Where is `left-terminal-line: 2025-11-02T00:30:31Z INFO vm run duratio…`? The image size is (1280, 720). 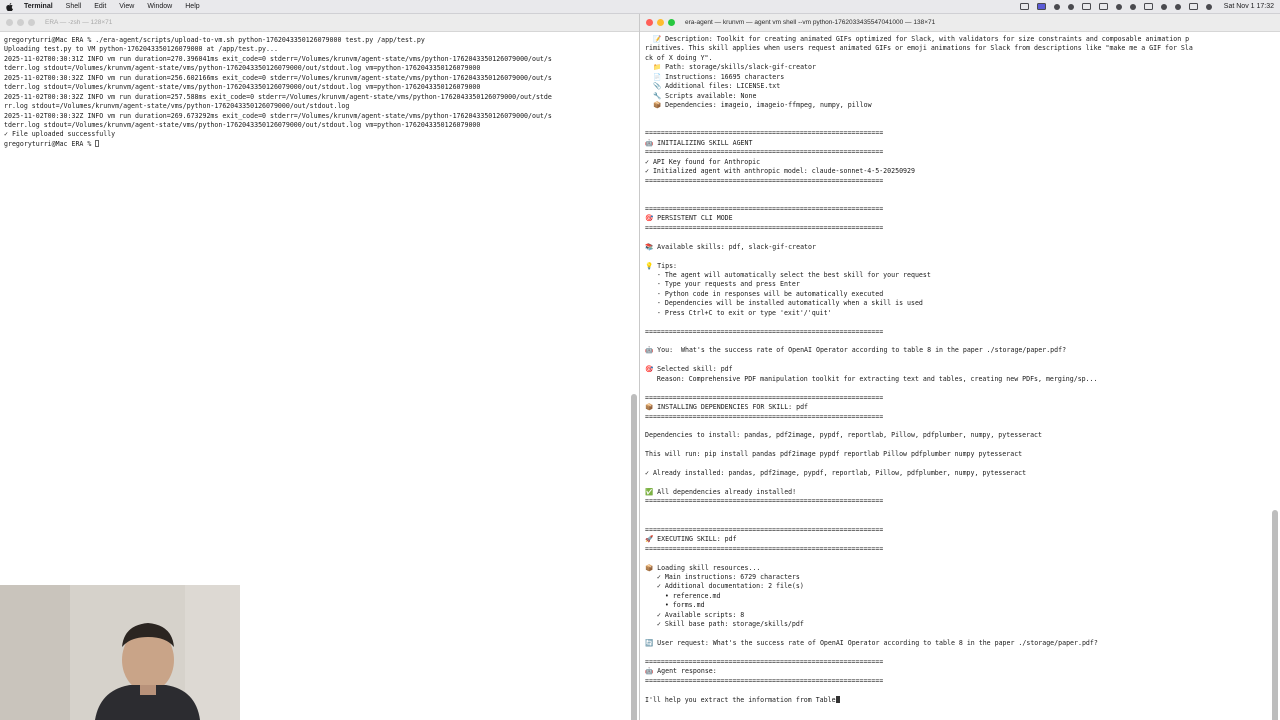 left-terminal-line: 2025-11-02T00:30:31Z INFO vm run duratio… is located at coordinates (315, 59).